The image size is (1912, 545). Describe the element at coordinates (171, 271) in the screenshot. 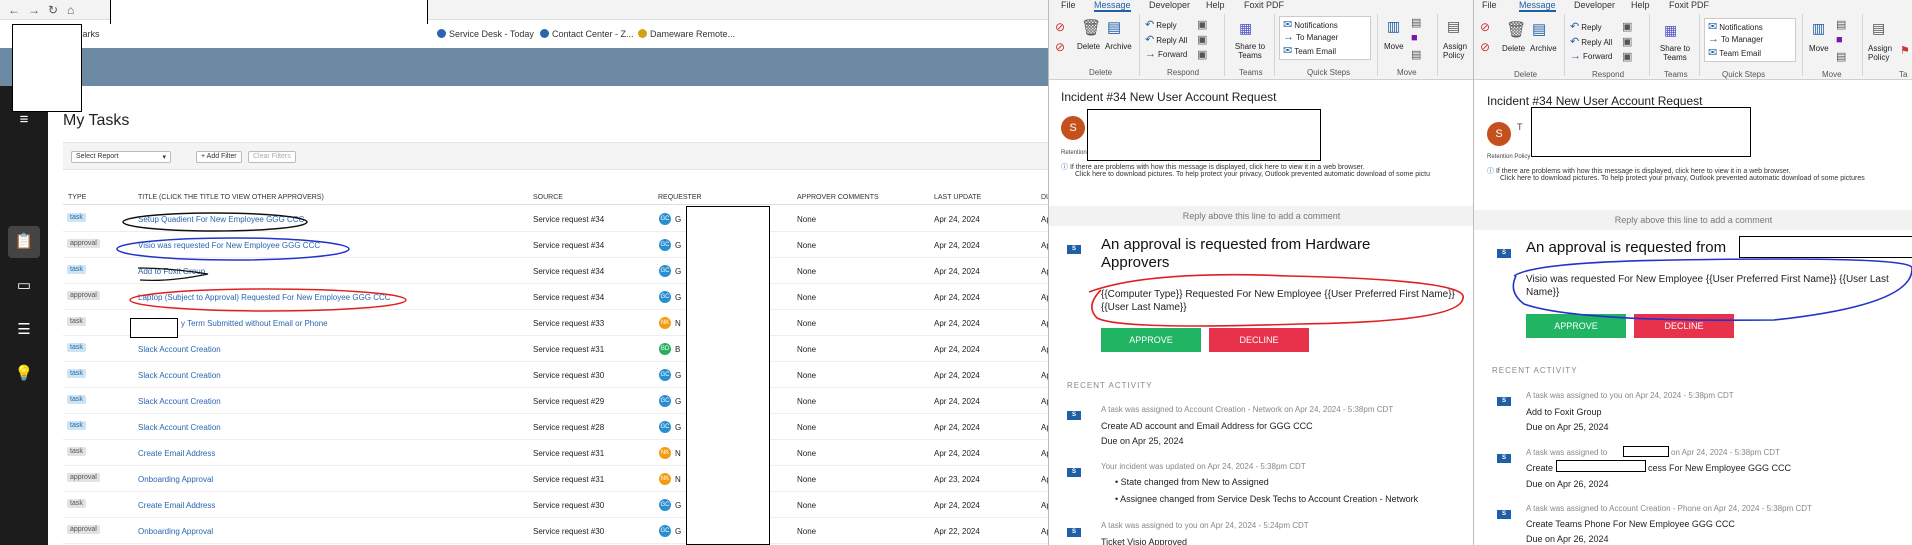

I see `task-title-link: Add to Foxit Group` at that location.